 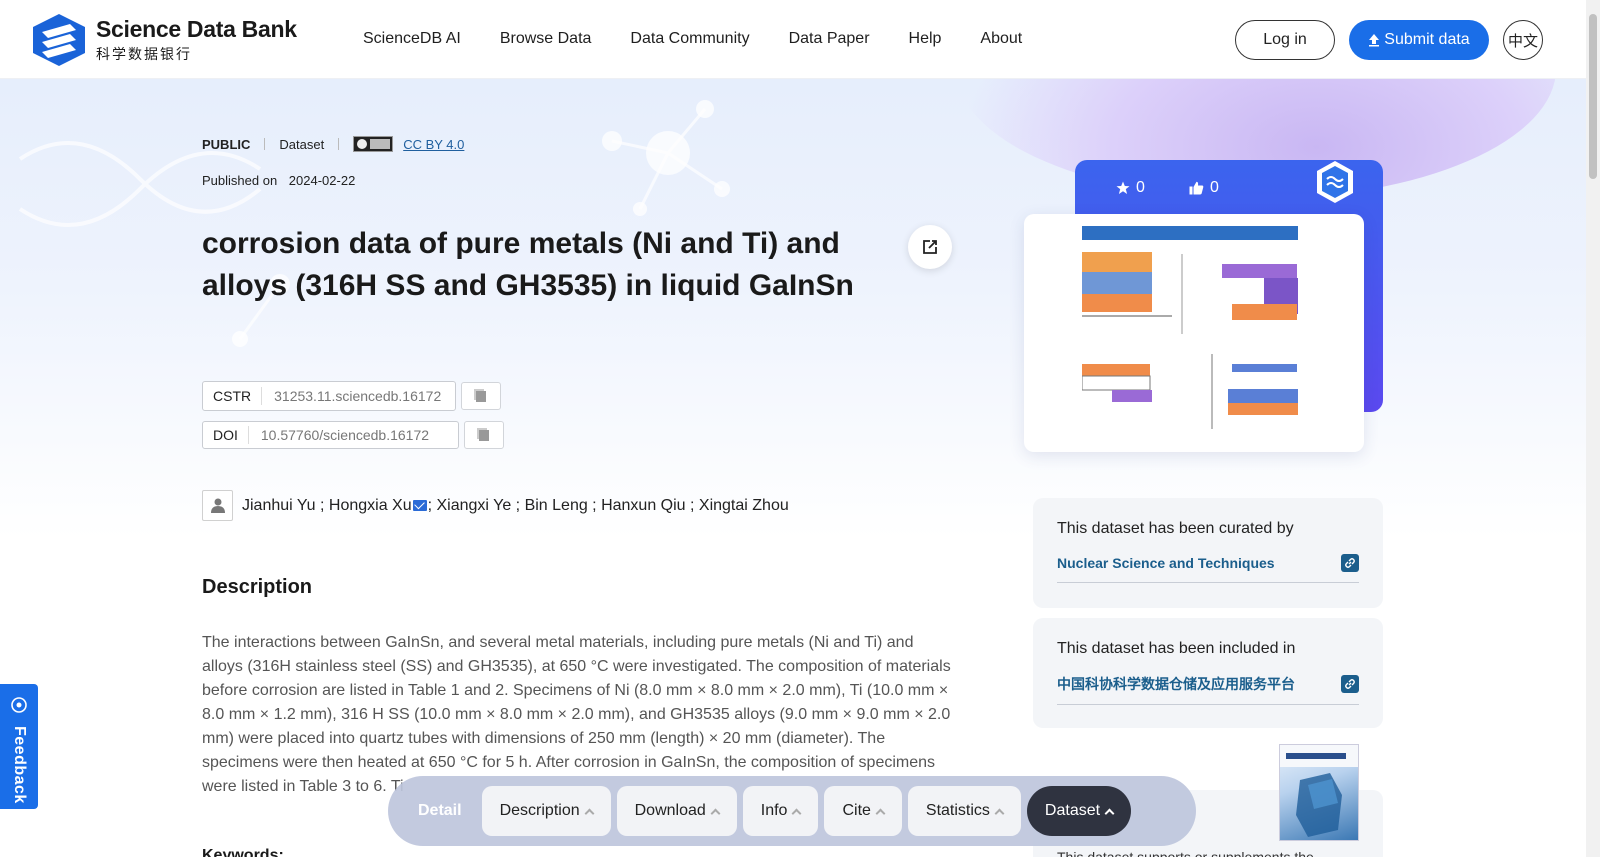 What do you see at coordinates (1335, 182) in the screenshot?
I see `verified-shield-icon` at bounding box center [1335, 182].